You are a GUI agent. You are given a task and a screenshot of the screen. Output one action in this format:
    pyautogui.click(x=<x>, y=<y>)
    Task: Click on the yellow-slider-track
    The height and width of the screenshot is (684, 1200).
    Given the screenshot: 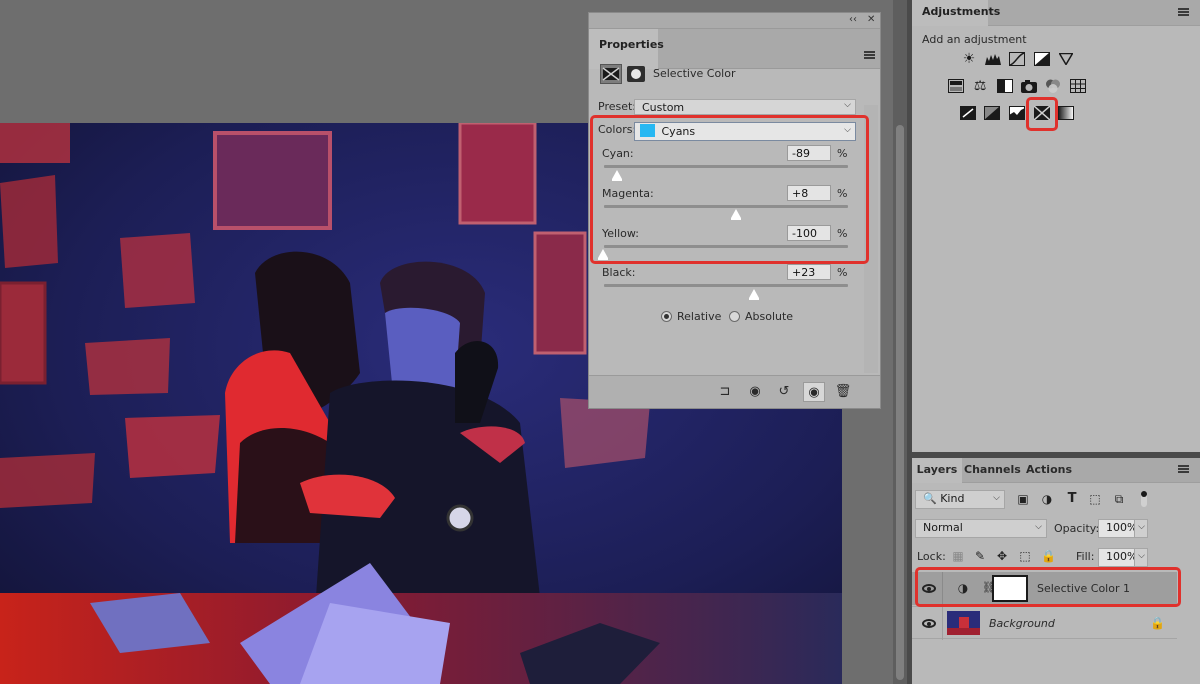 What is the action you would take?
    pyautogui.click(x=726, y=246)
    